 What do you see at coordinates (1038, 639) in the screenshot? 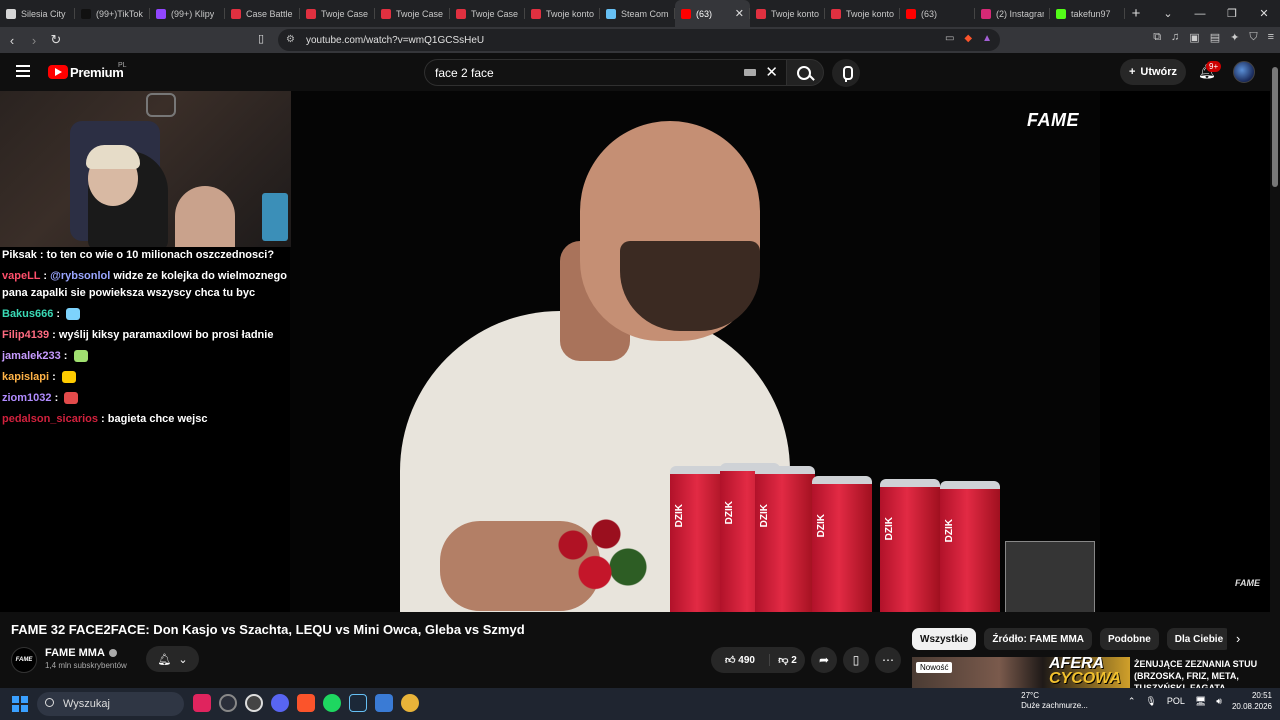
I see `filter-chip: Źródło: FAME MMA` at bounding box center [1038, 639].